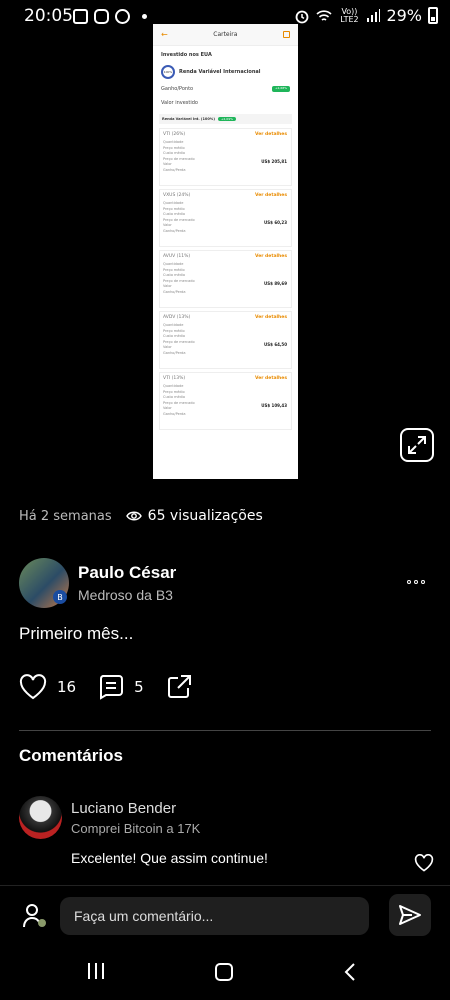 The height and width of the screenshot is (1000, 450). Describe the element at coordinates (122, 16) in the screenshot. I see `pinterest-icon` at that location.